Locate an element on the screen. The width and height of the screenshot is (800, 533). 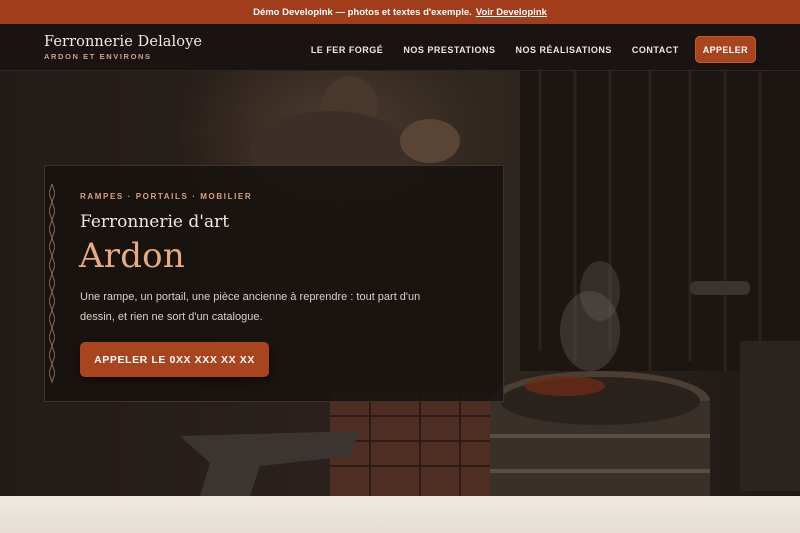
brand-subtitle: ARDON ET ENVIRONS is located at coordinates (98, 56).